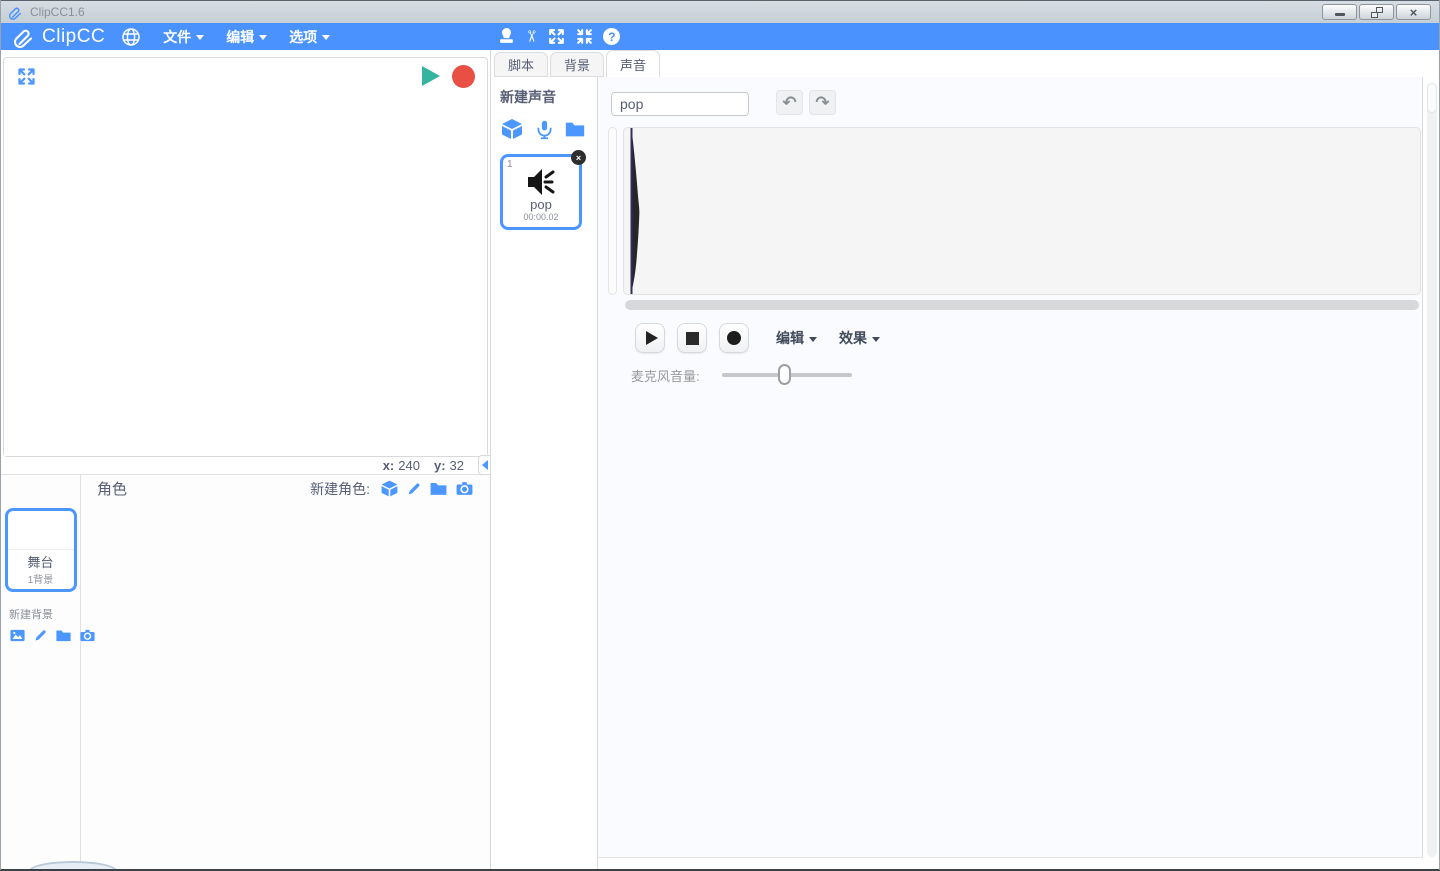 Image resolution: width=1440 pixels, height=871 pixels. I want to click on close-button: ×, so click(1413, 12).